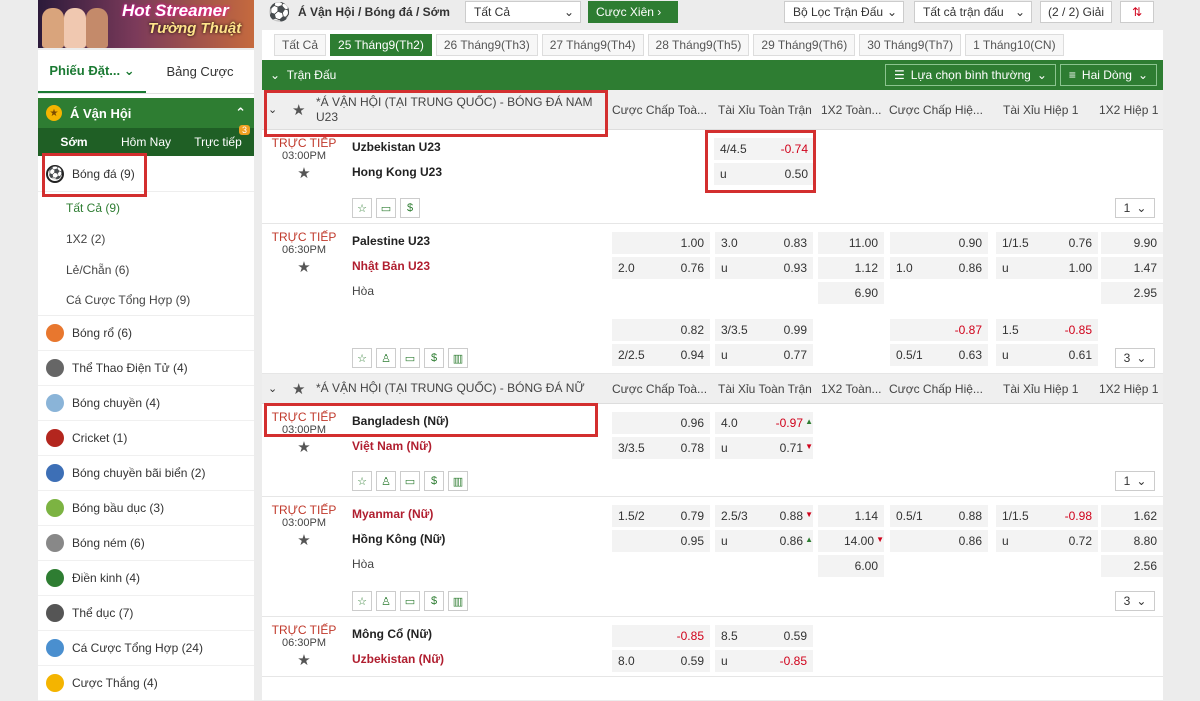  Describe the element at coordinates (146, 113) in the screenshot. I see `region-header: ★ Á Vận Hội ⌃` at that location.